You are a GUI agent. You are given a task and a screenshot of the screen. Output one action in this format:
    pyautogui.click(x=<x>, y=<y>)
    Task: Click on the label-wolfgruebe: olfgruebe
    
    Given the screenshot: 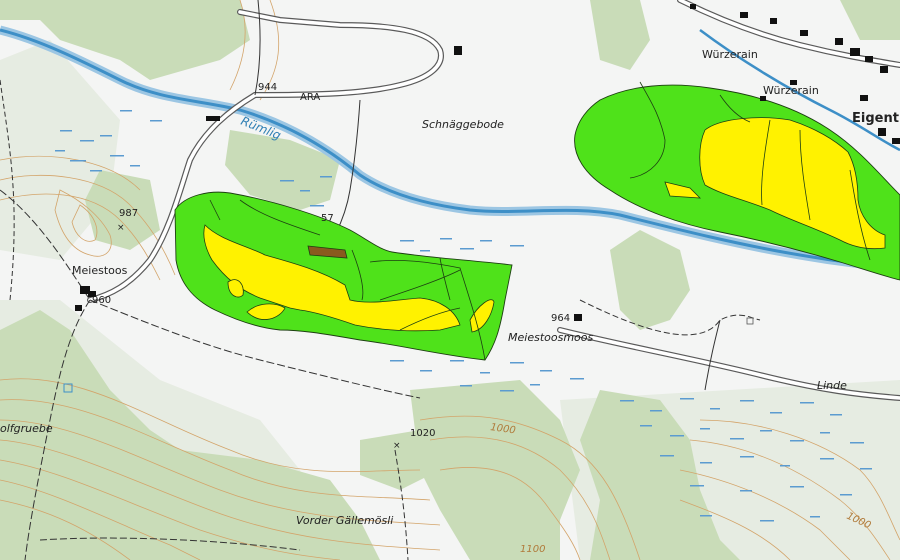 What is the action you would take?
    pyautogui.click(x=26, y=428)
    